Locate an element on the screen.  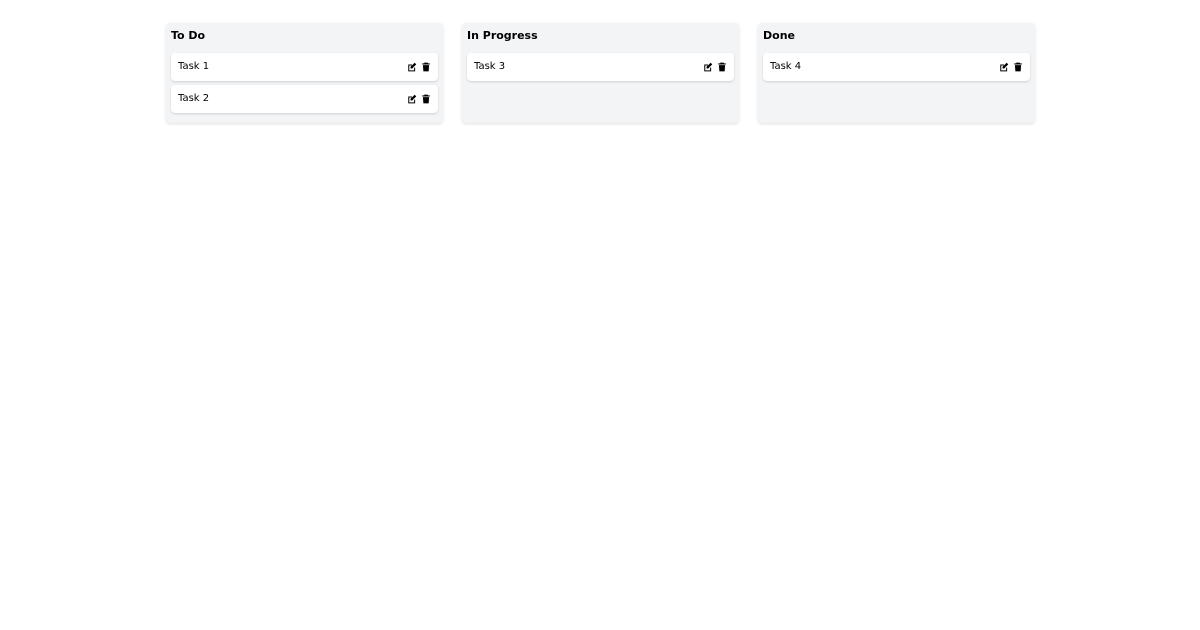
column-title: Done is located at coordinates (779, 35).